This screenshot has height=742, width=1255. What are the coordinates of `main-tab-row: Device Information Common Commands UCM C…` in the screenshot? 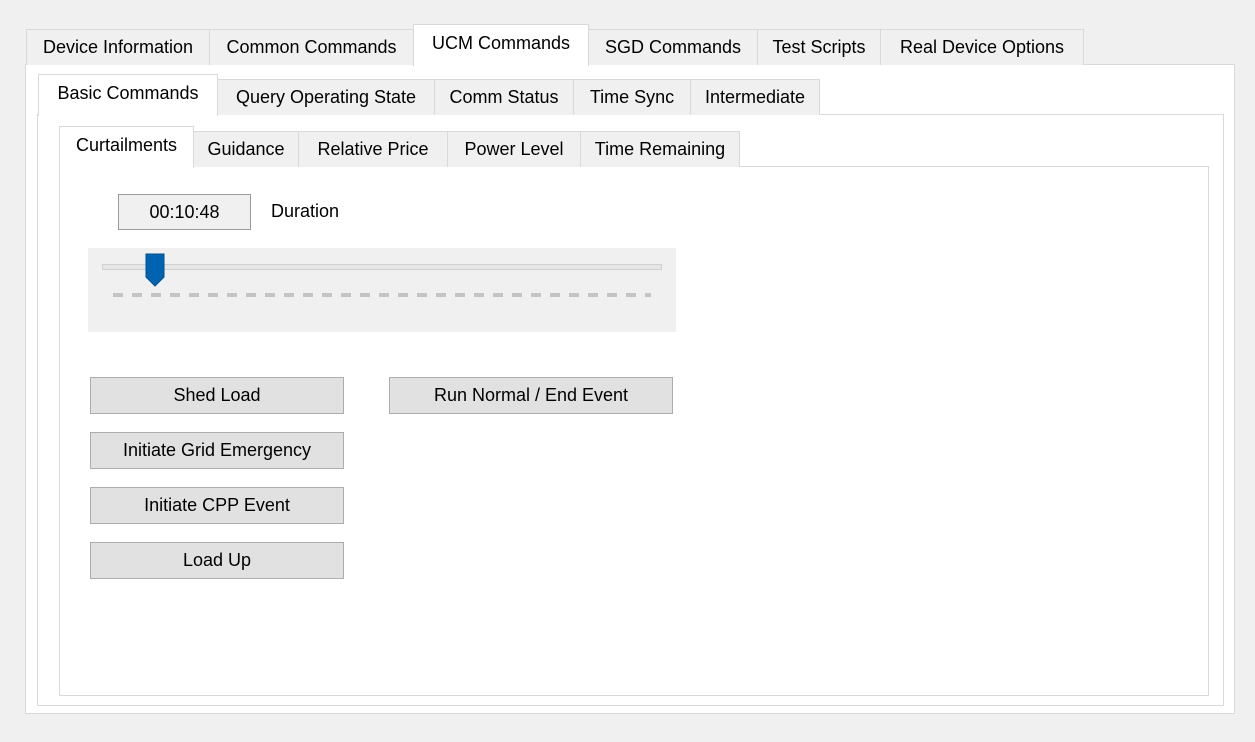 It's located at (555, 44).